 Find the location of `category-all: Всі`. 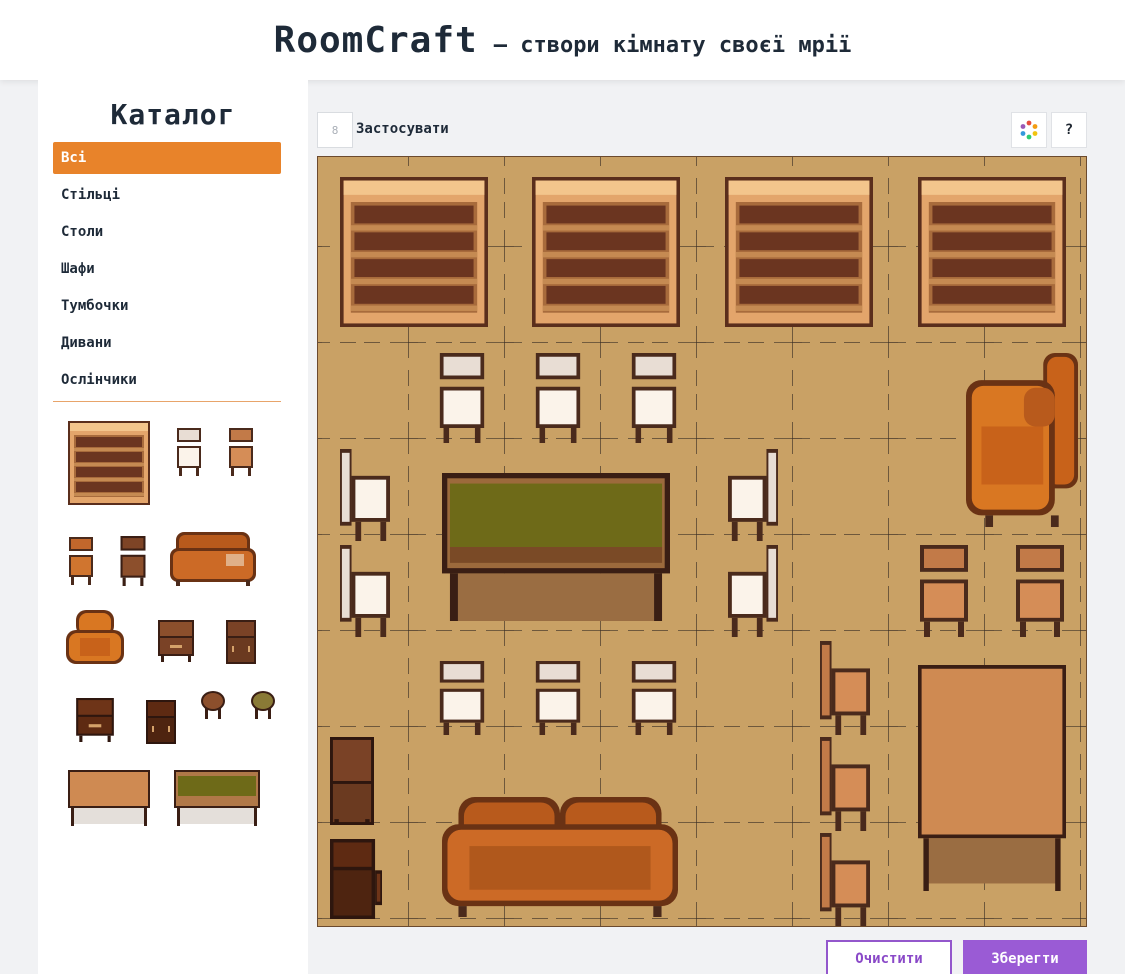

category-all: Всі is located at coordinates (167, 158).